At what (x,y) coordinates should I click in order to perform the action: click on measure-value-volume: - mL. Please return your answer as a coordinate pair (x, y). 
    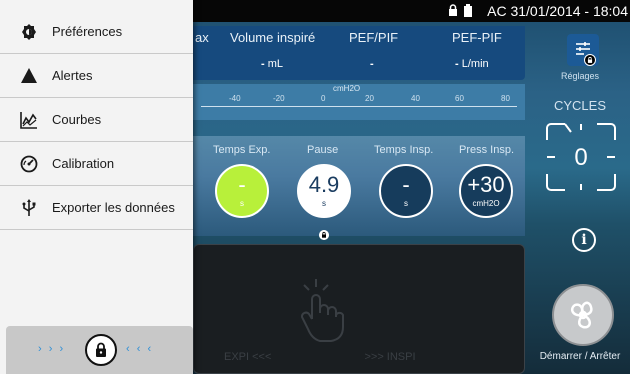
    Looking at the image, I should click on (272, 64).